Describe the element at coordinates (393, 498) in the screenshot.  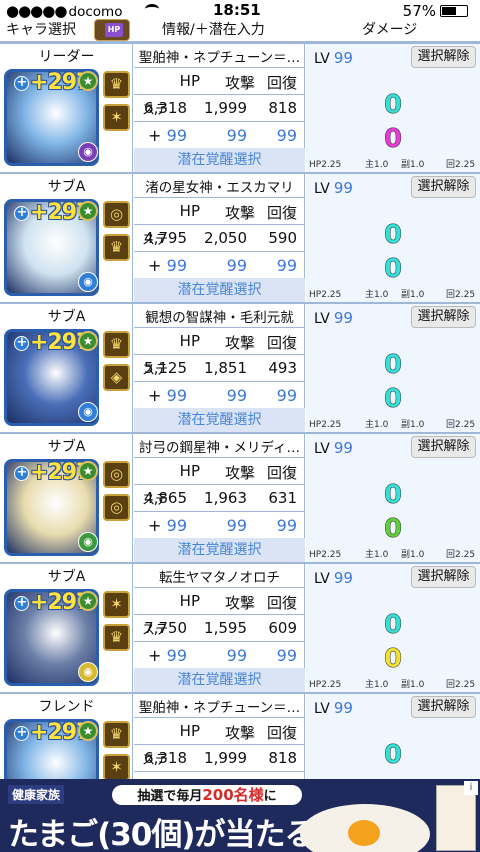
I see `damage-cell: LV 99 選択解除 0 0 HP2.25 主1.0 副1.0 回2.25` at that location.